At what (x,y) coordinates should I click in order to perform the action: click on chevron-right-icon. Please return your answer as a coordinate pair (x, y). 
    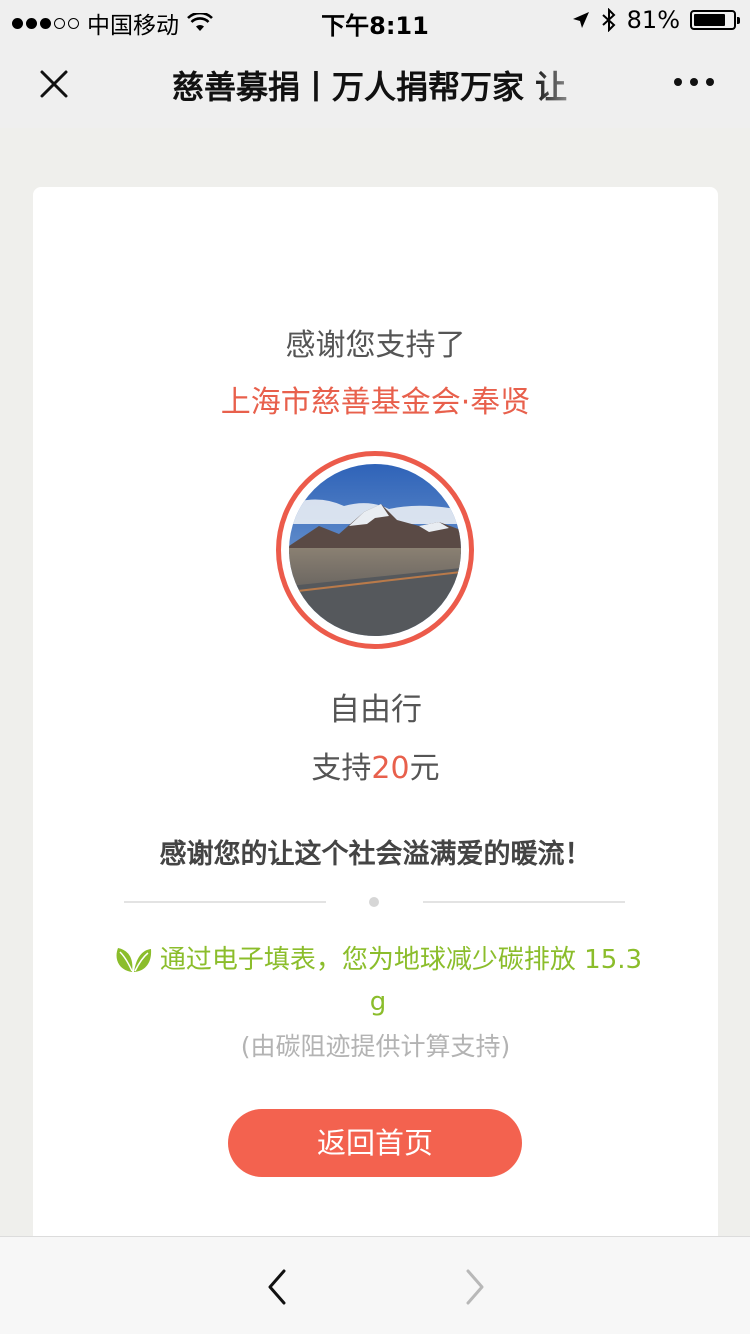
    Looking at the image, I should click on (475, 1287).